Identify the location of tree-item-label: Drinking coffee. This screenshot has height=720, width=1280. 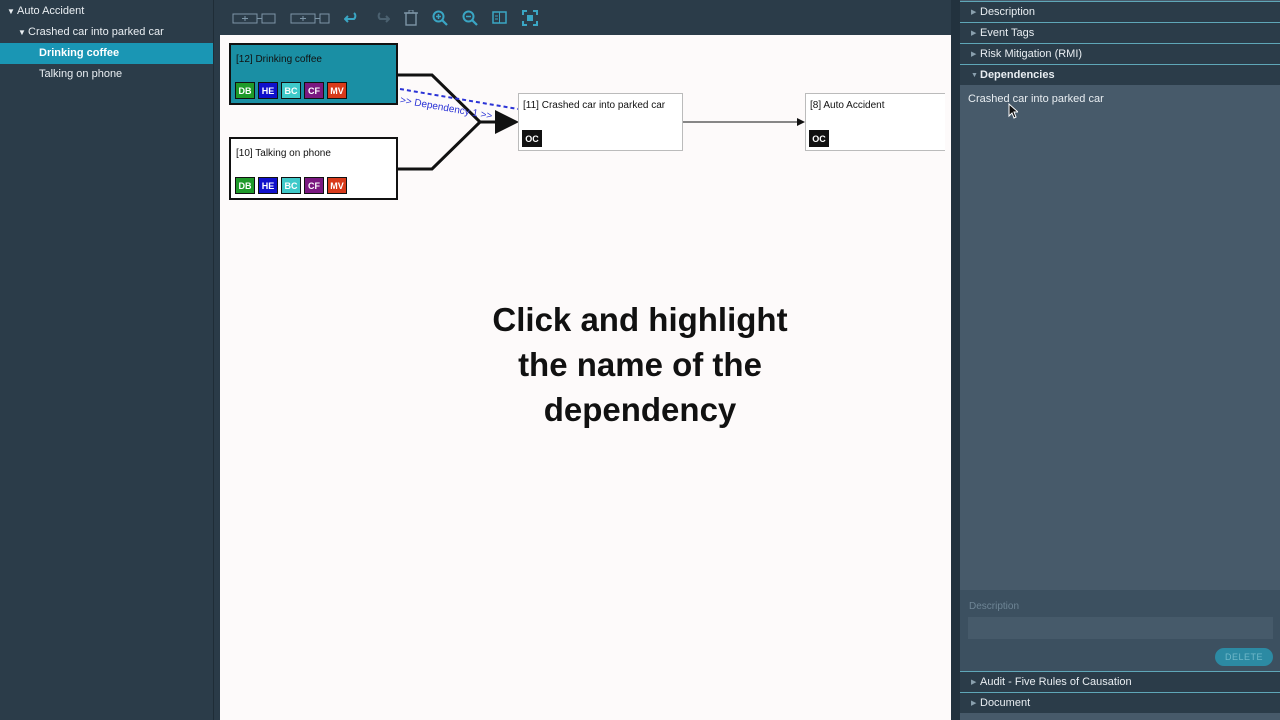
(79, 53).